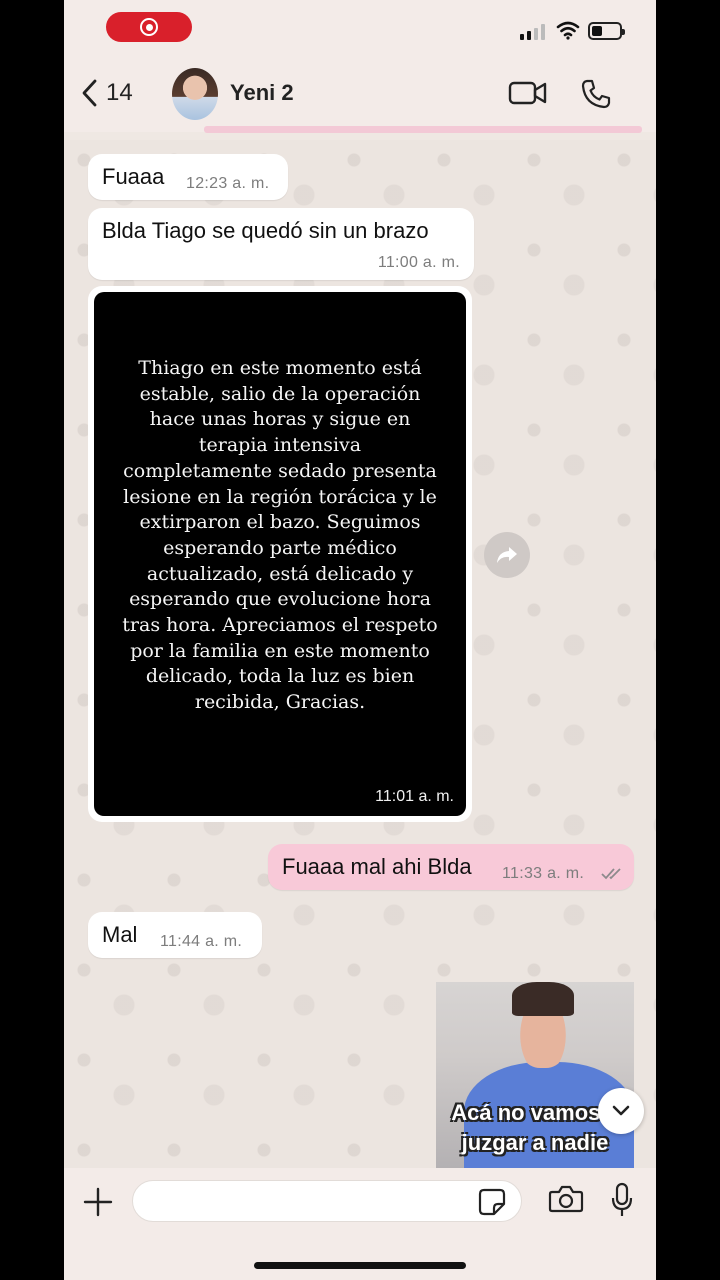  I want to click on forward-button, so click(507, 555).